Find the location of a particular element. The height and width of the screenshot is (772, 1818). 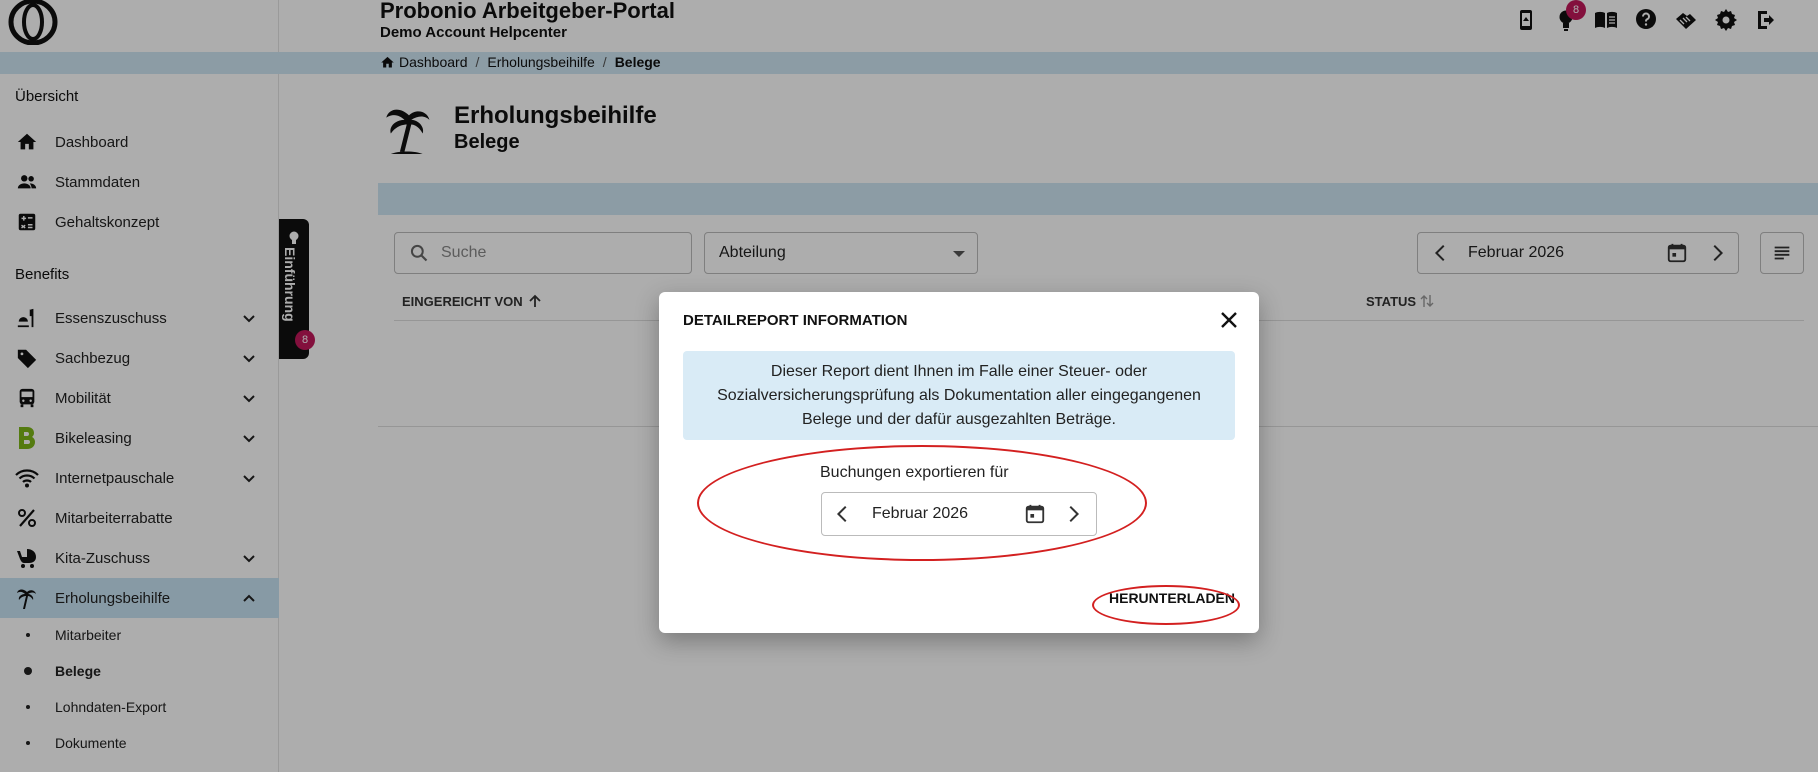

close-button is located at coordinates (1229, 320).